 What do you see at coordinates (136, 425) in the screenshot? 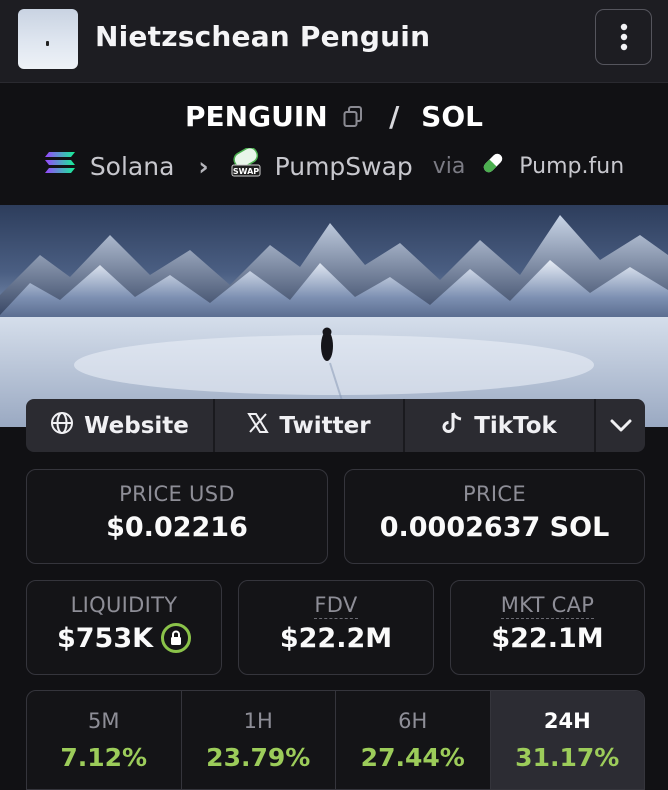
I see `website-label: Website` at bounding box center [136, 425].